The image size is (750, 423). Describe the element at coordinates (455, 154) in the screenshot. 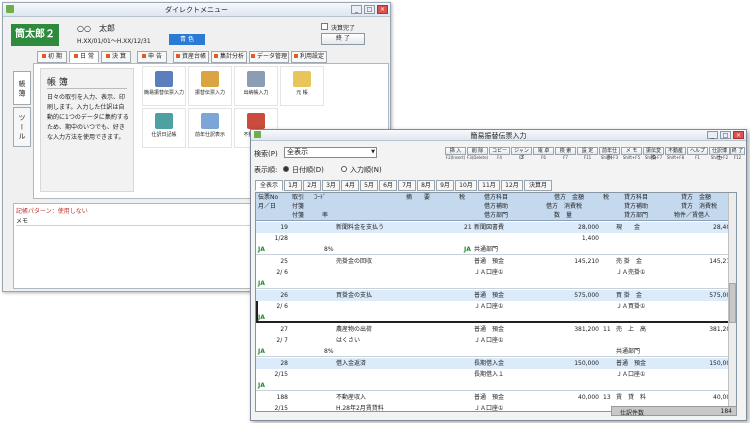

I see `insert-button: 挿 入 F2(Insert)` at that location.